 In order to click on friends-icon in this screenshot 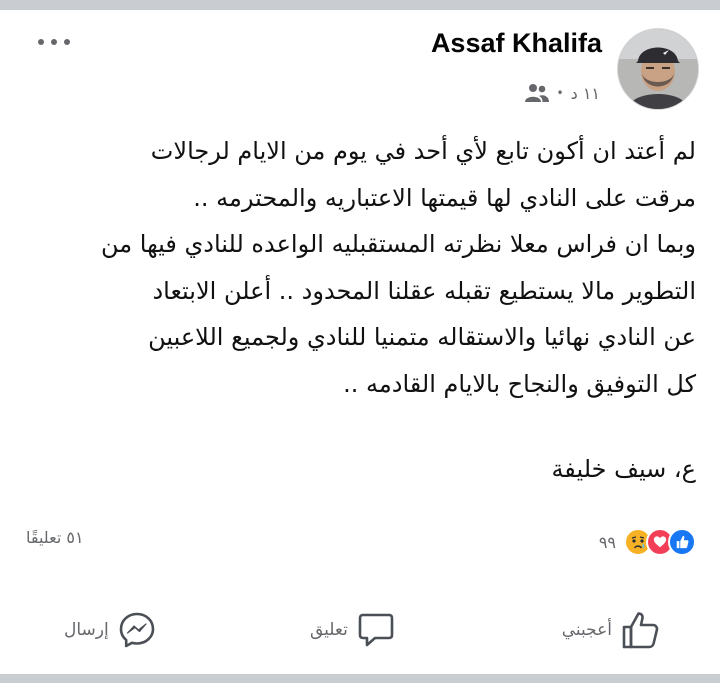, I will do `click(537, 93)`.